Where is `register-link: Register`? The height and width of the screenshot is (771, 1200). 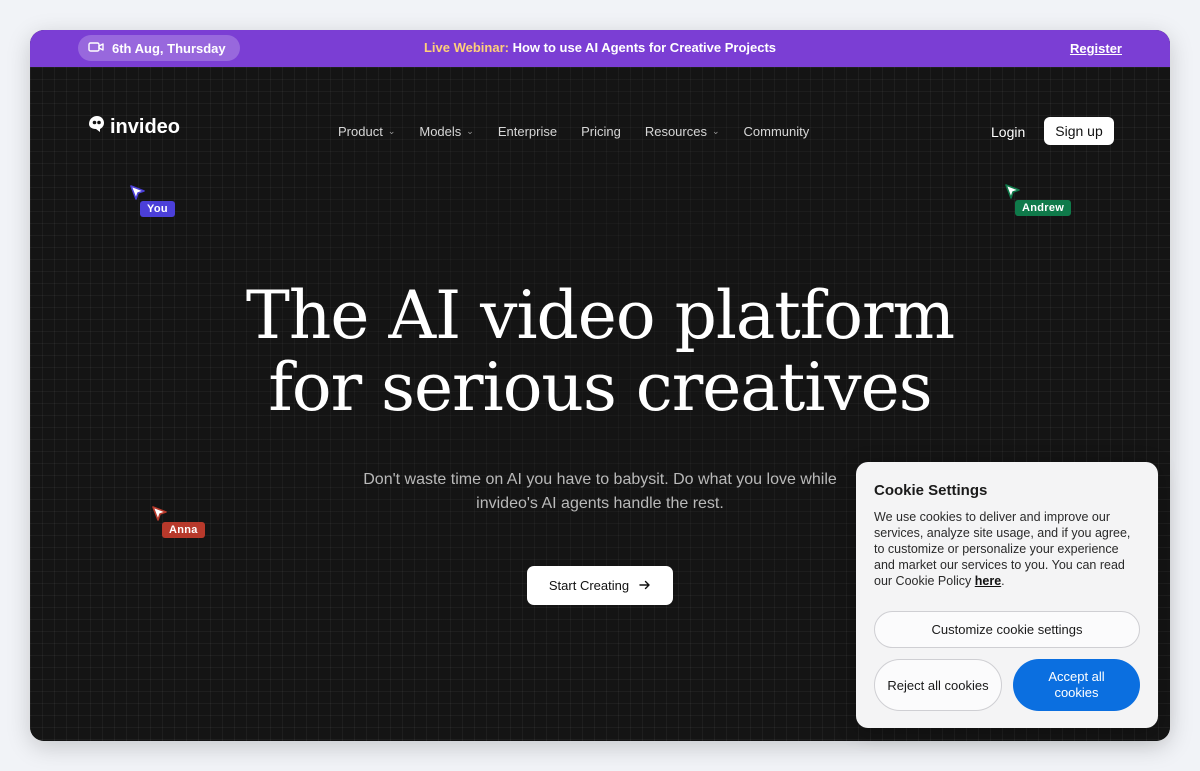
register-link: Register is located at coordinates (1096, 48).